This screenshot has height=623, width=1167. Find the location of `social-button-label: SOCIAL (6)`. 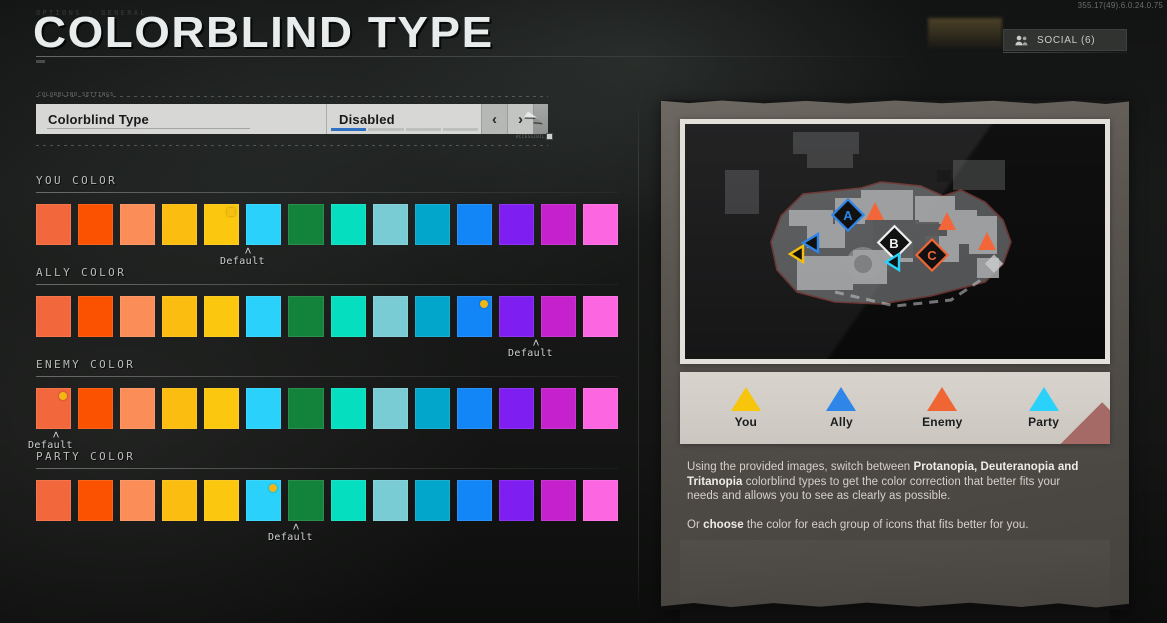

social-button-label: SOCIAL (6) is located at coordinates (1066, 40).